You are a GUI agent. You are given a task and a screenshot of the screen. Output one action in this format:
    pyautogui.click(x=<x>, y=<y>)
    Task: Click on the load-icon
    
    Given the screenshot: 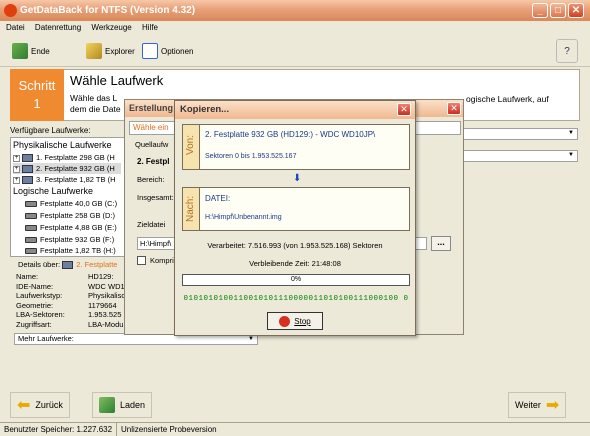 What is the action you would take?
    pyautogui.click(x=107, y=405)
    